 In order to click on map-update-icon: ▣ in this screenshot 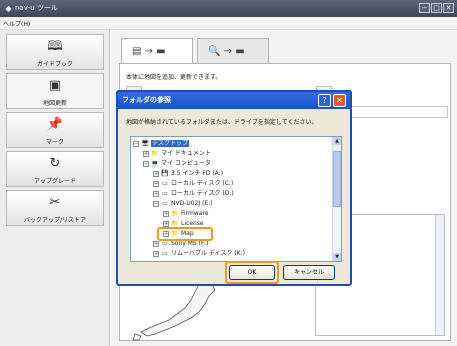, I will do `click(55, 85)`.